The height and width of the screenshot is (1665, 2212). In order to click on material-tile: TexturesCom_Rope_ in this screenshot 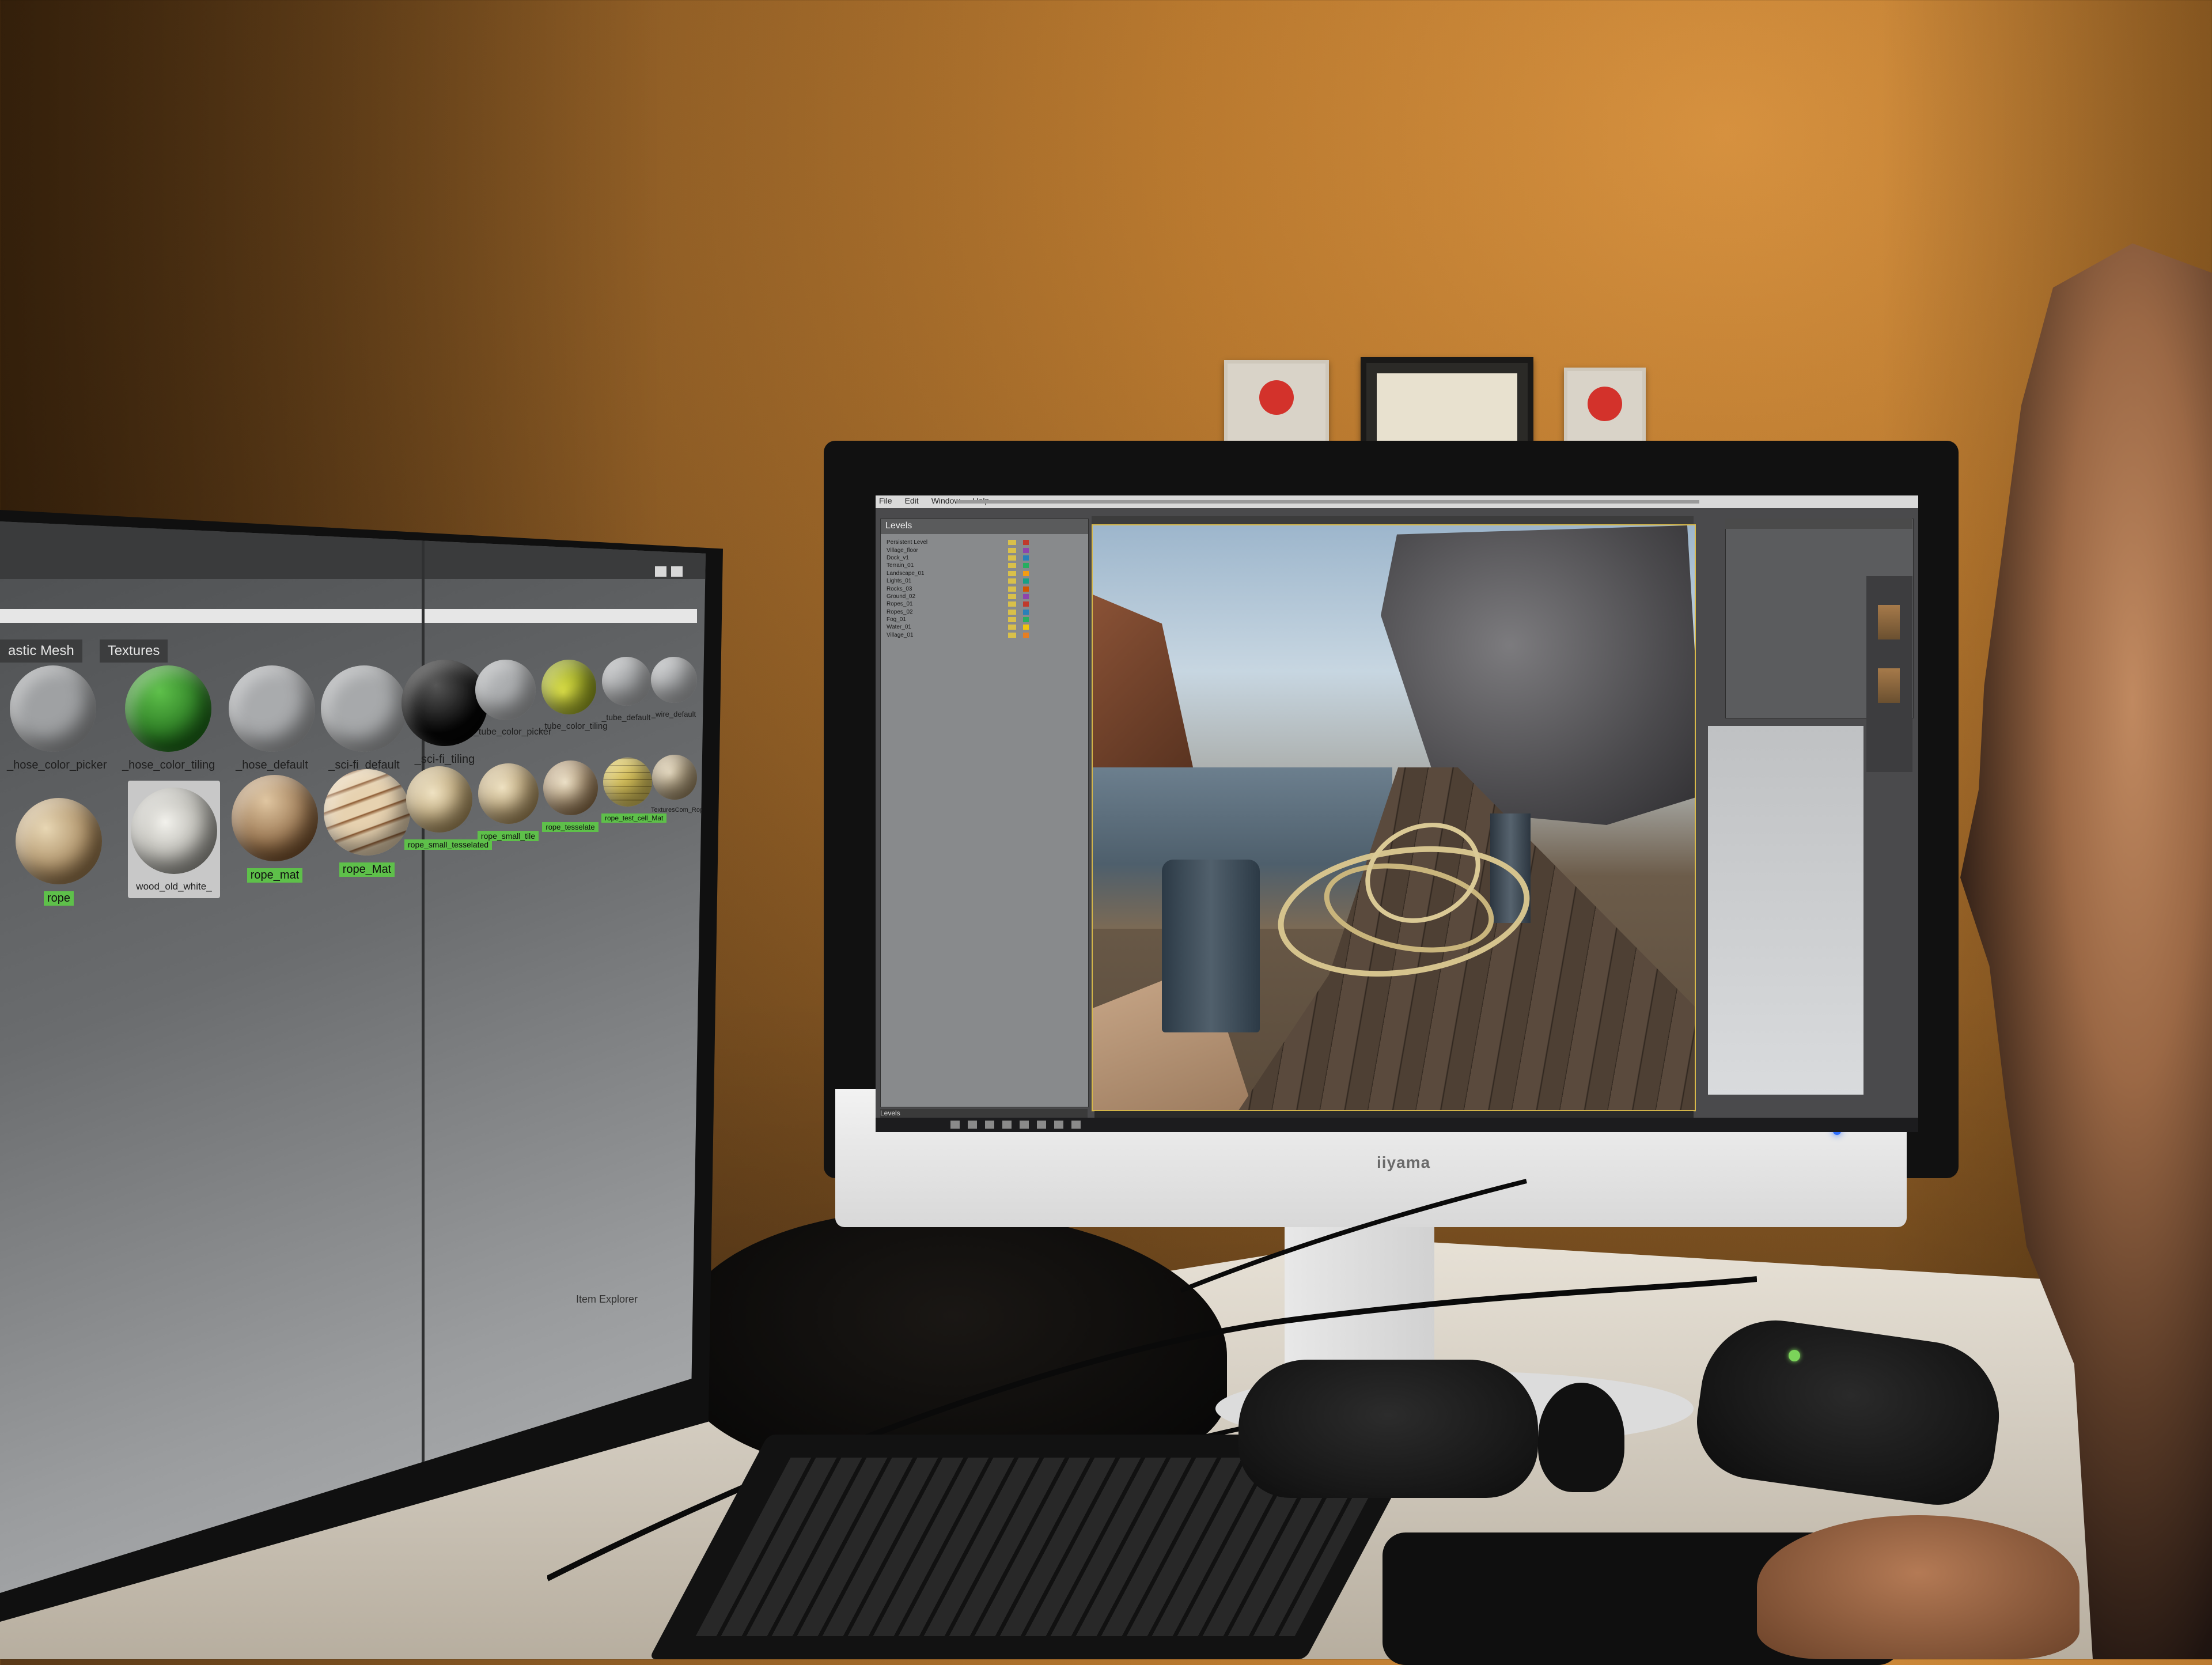, I will do `click(678, 784)`.